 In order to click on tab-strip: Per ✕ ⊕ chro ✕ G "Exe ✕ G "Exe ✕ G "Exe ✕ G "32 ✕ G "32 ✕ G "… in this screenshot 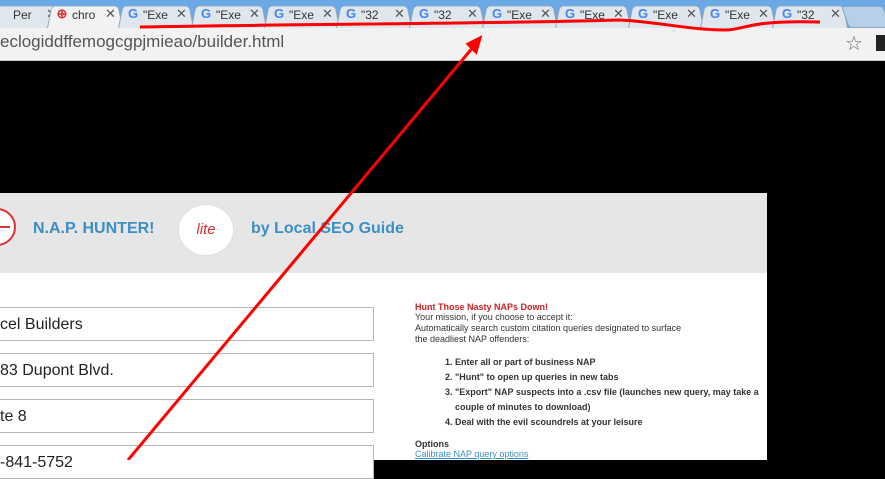, I will do `click(442, 14)`.